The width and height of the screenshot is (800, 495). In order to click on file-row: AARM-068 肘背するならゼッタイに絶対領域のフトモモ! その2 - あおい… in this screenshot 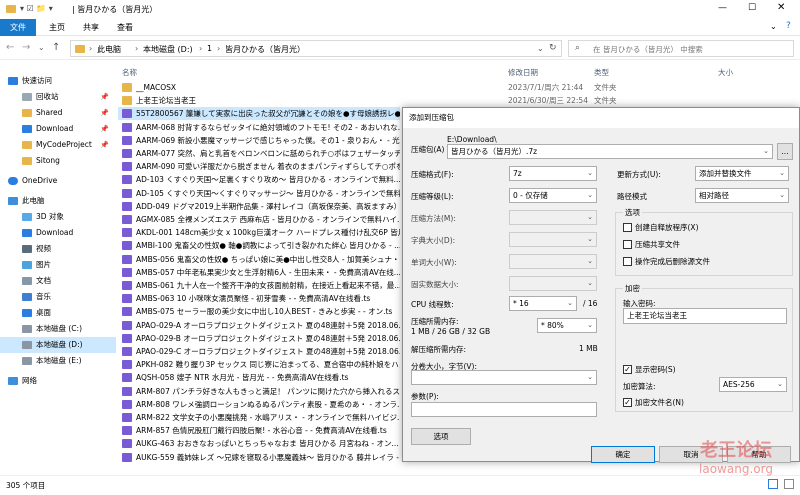, I will do `click(259, 127)`.